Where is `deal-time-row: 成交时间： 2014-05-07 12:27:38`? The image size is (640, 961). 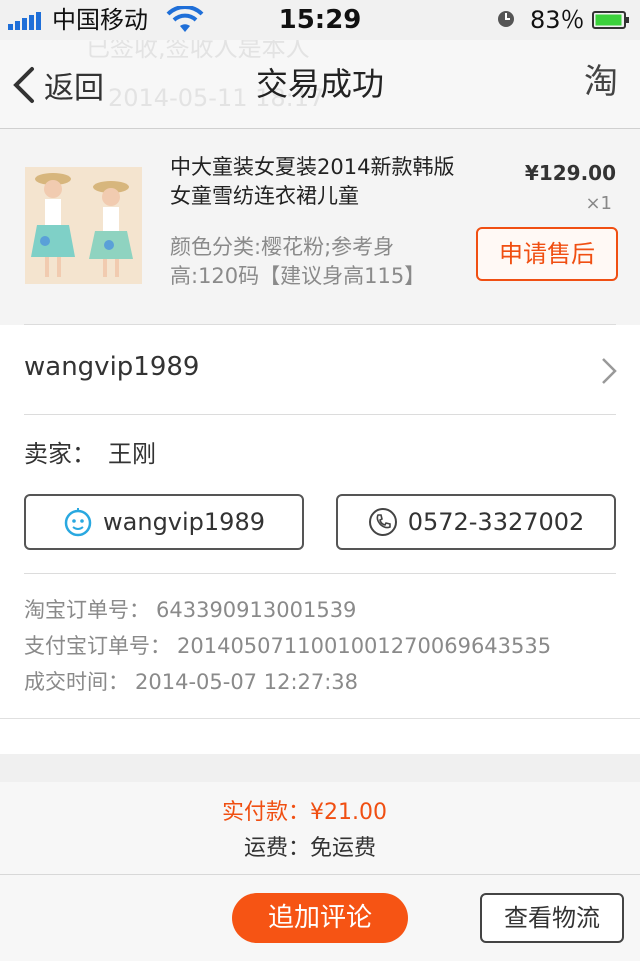 deal-time-row: 成交时间： 2014-05-07 12:27:38 is located at coordinates (287, 682).